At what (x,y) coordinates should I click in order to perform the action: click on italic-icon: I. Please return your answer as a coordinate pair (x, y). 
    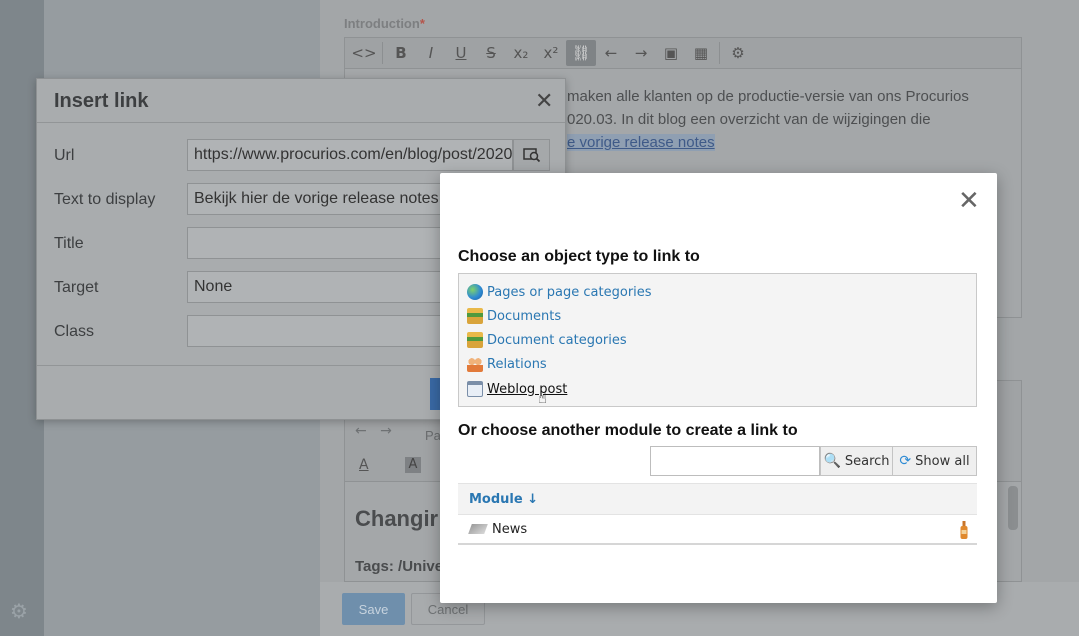
    Looking at the image, I should click on (431, 53).